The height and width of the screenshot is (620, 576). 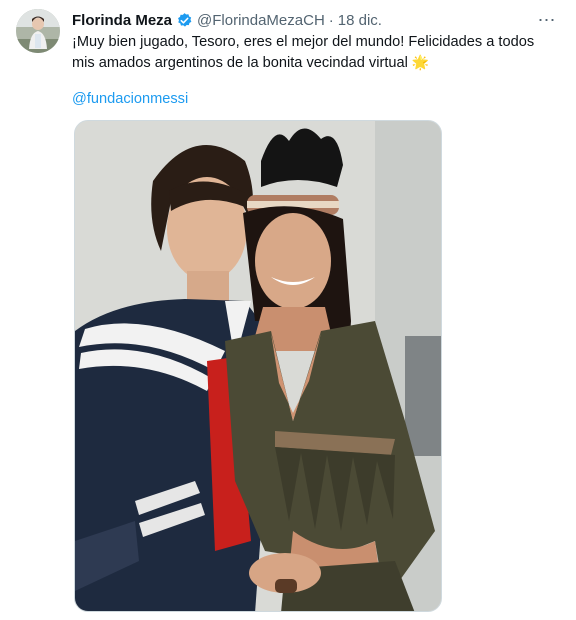 I want to click on verified-badge-icon, so click(x=184, y=20).